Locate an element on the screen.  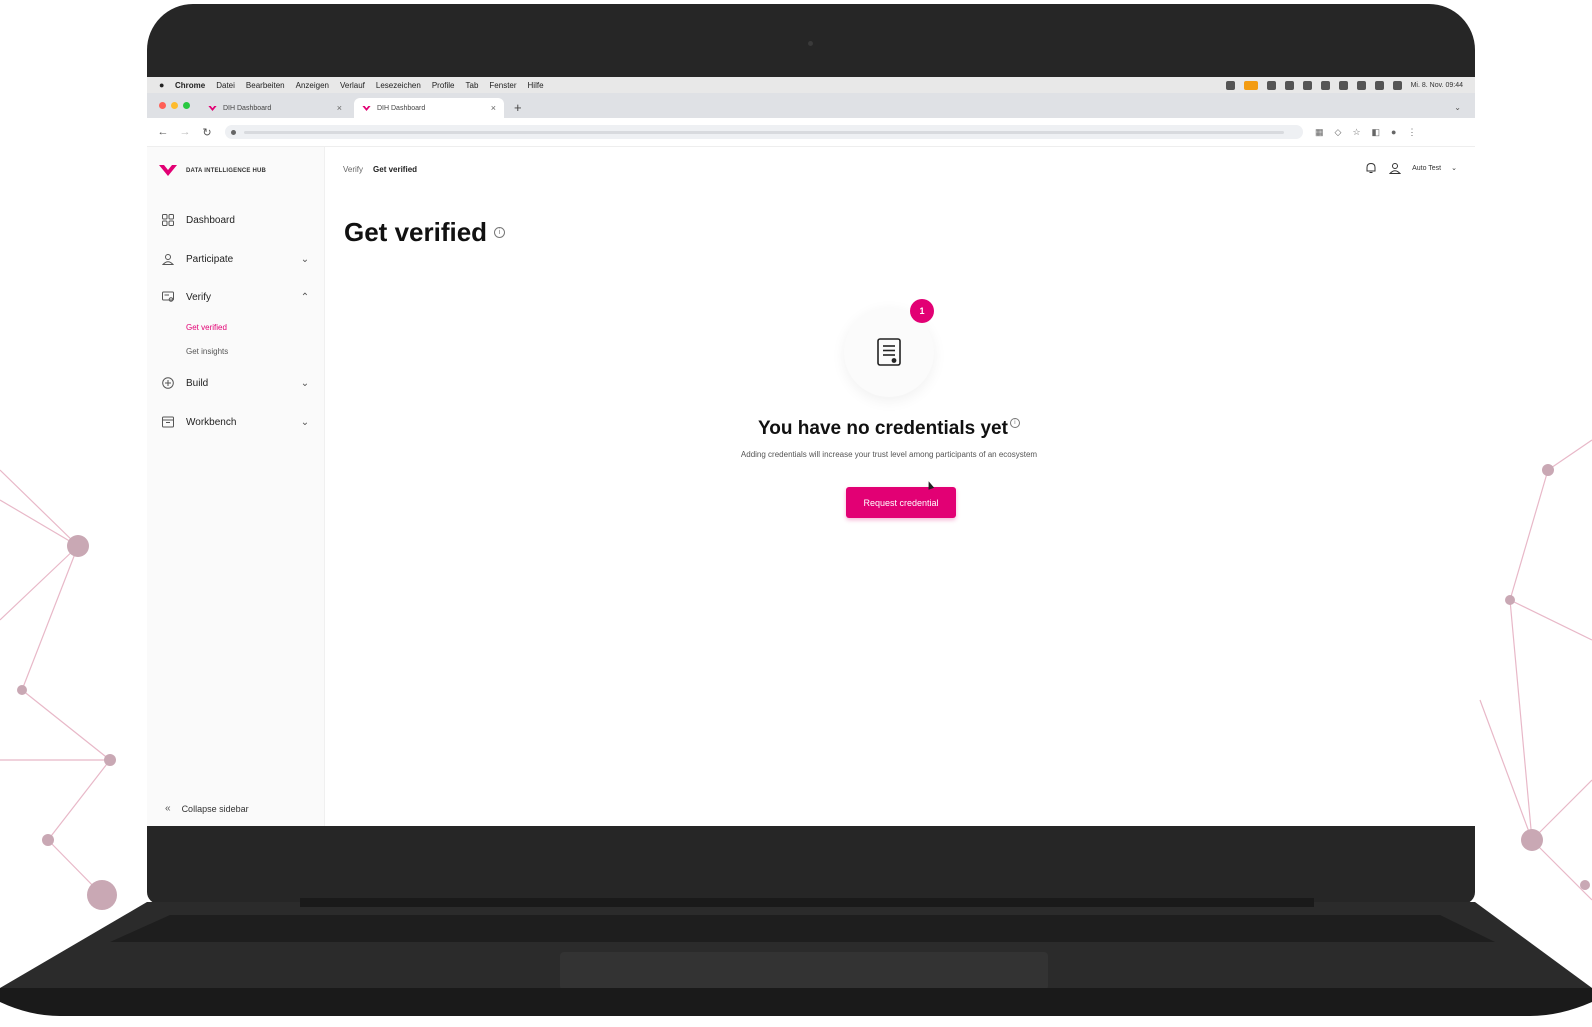
close-window-icon is located at coordinates (162, 105).